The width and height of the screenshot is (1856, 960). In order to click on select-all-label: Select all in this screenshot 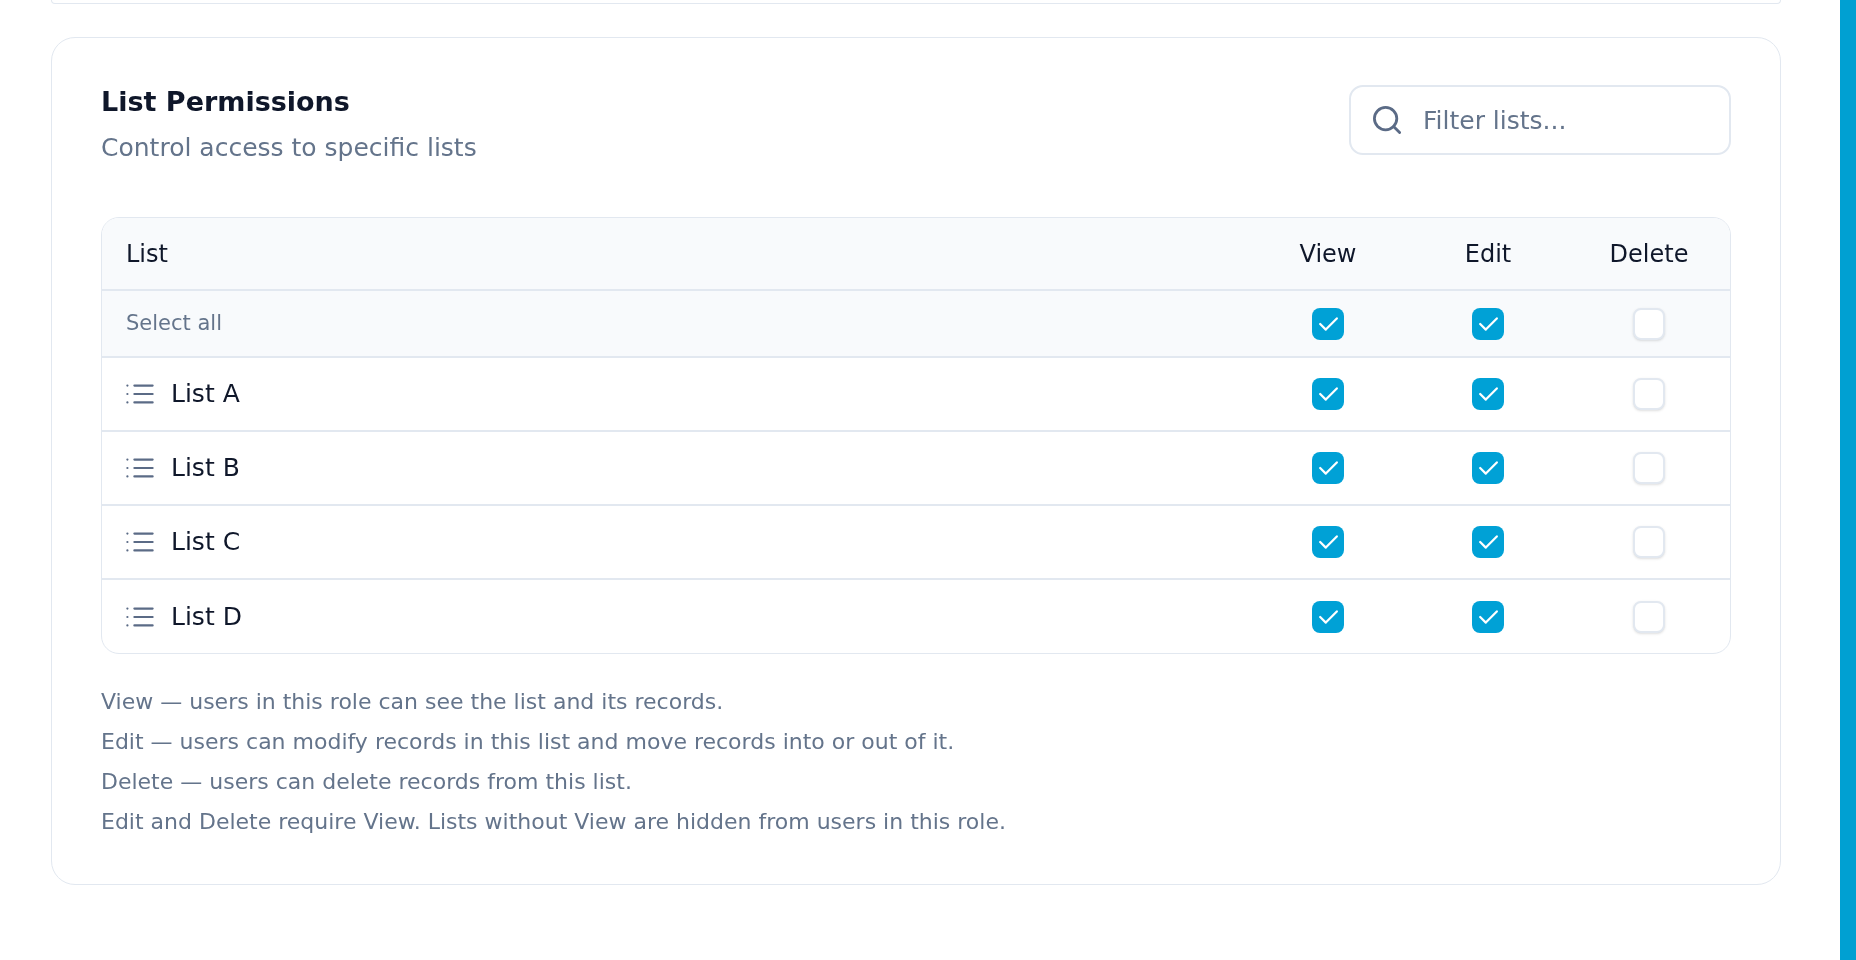, I will do `click(174, 322)`.